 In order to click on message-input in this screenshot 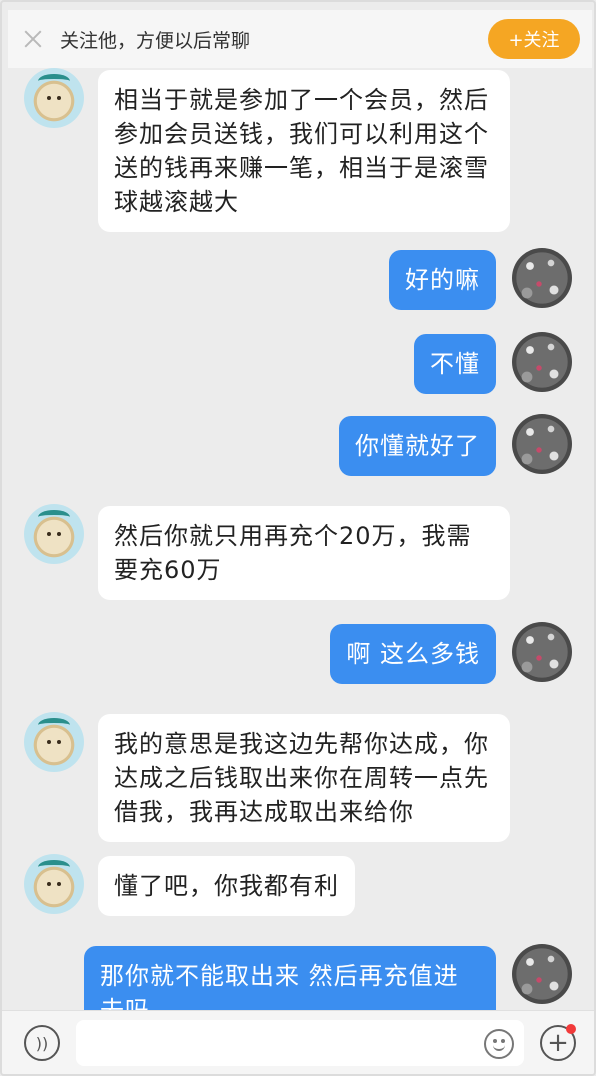, I will do `click(300, 1043)`.